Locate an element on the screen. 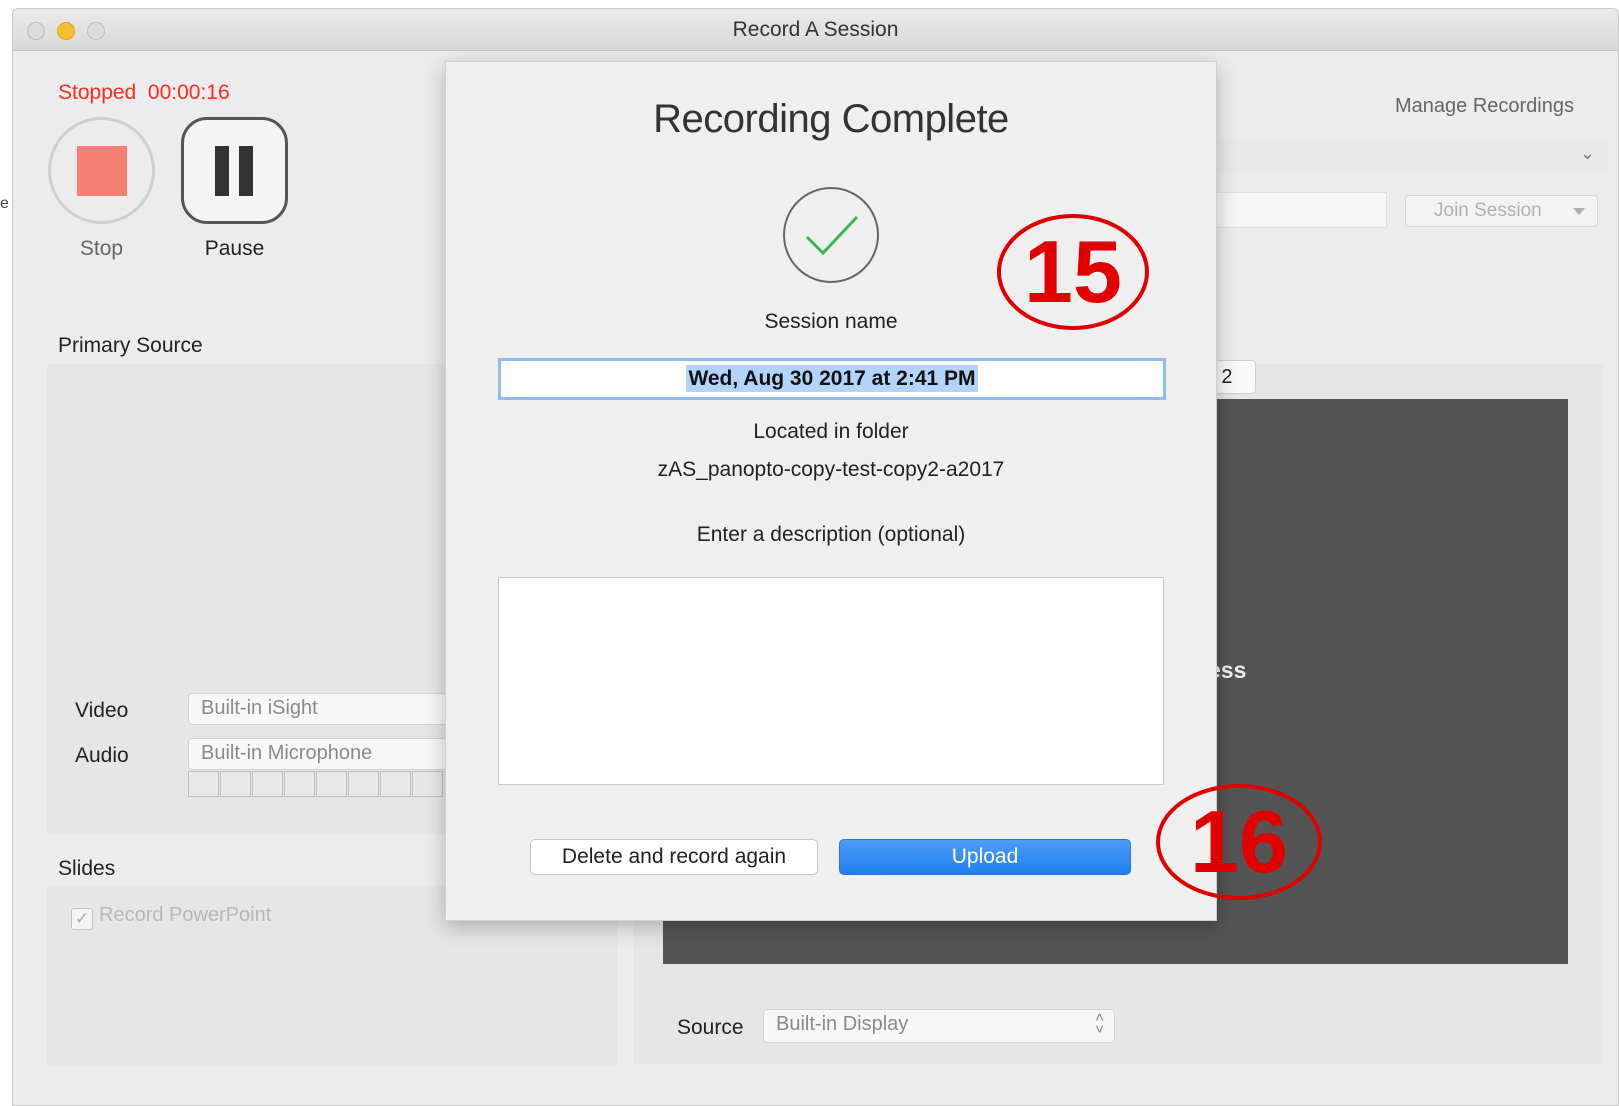 The height and width of the screenshot is (1106, 1619). annotation-15: 15 is located at coordinates (1073, 275).